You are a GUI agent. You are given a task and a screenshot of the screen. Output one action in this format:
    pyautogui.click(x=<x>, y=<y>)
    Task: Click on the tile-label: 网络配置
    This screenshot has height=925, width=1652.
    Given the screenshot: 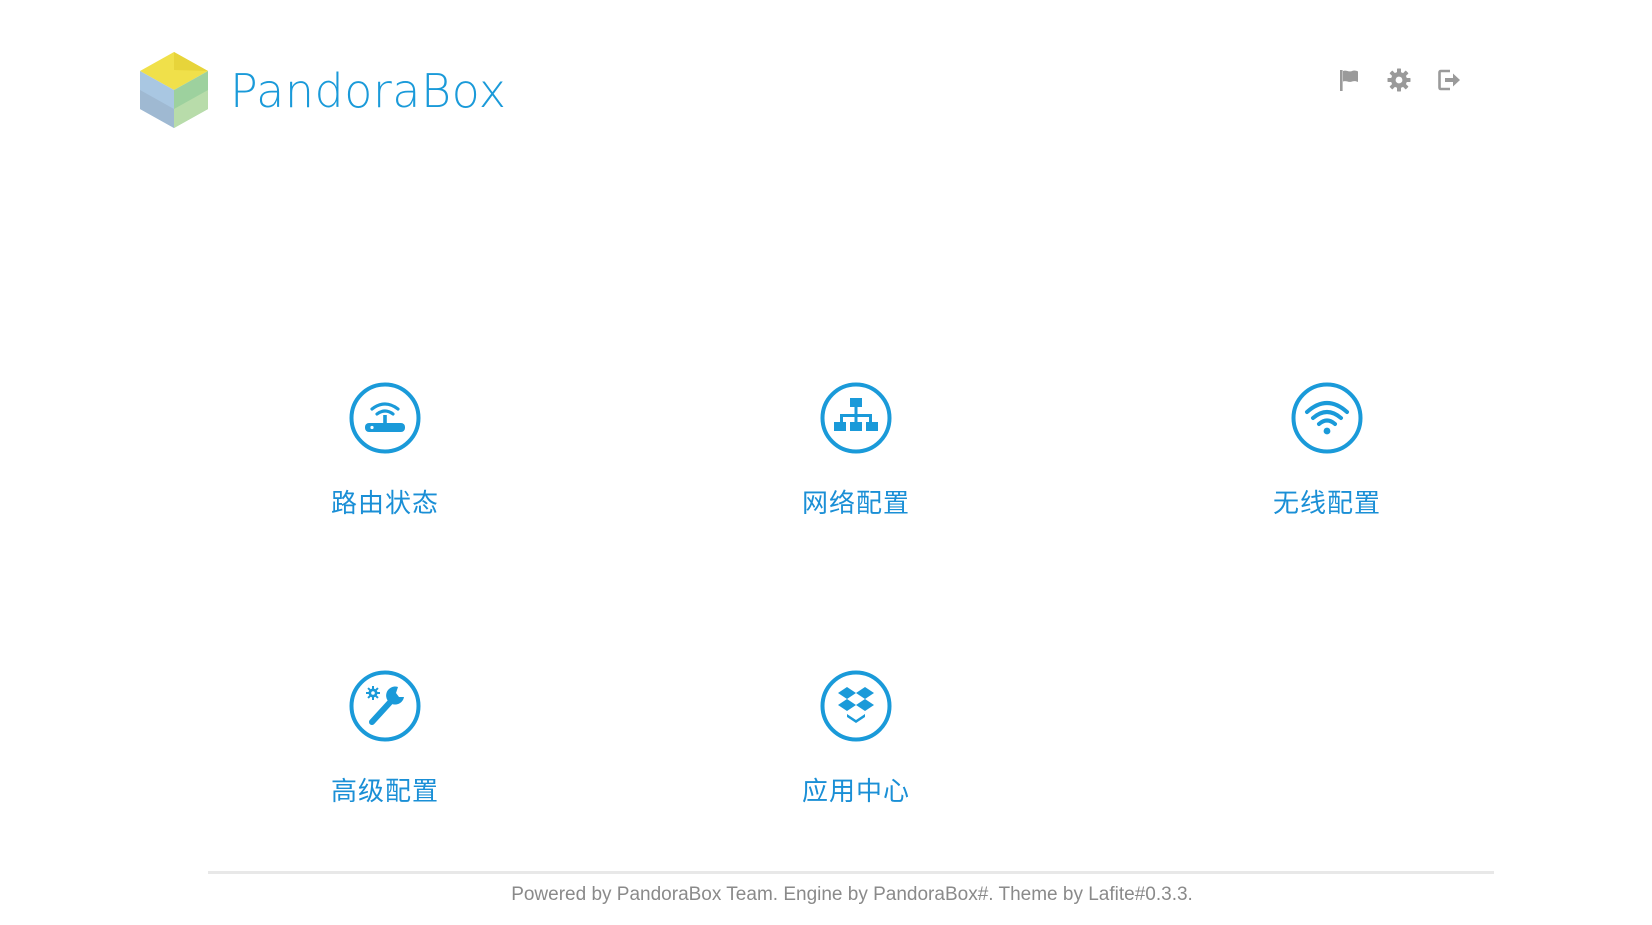 What is the action you would take?
    pyautogui.click(x=855, y=504)
    